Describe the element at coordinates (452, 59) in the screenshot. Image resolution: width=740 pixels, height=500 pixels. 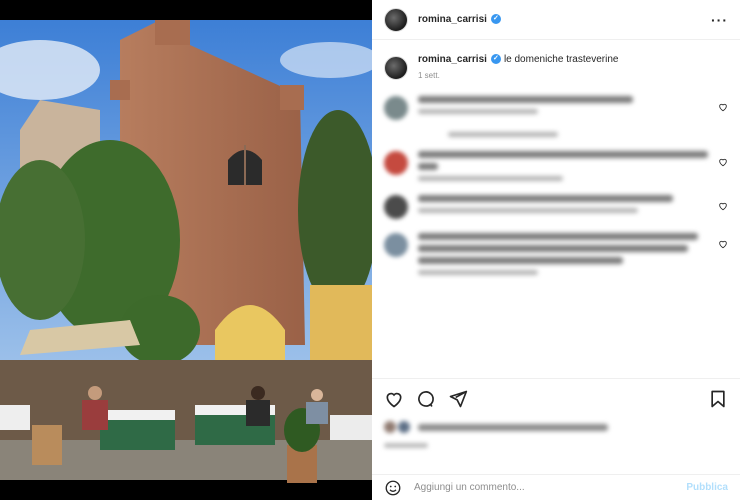
I see `caption-username-text: romina_carrisi` at that location.